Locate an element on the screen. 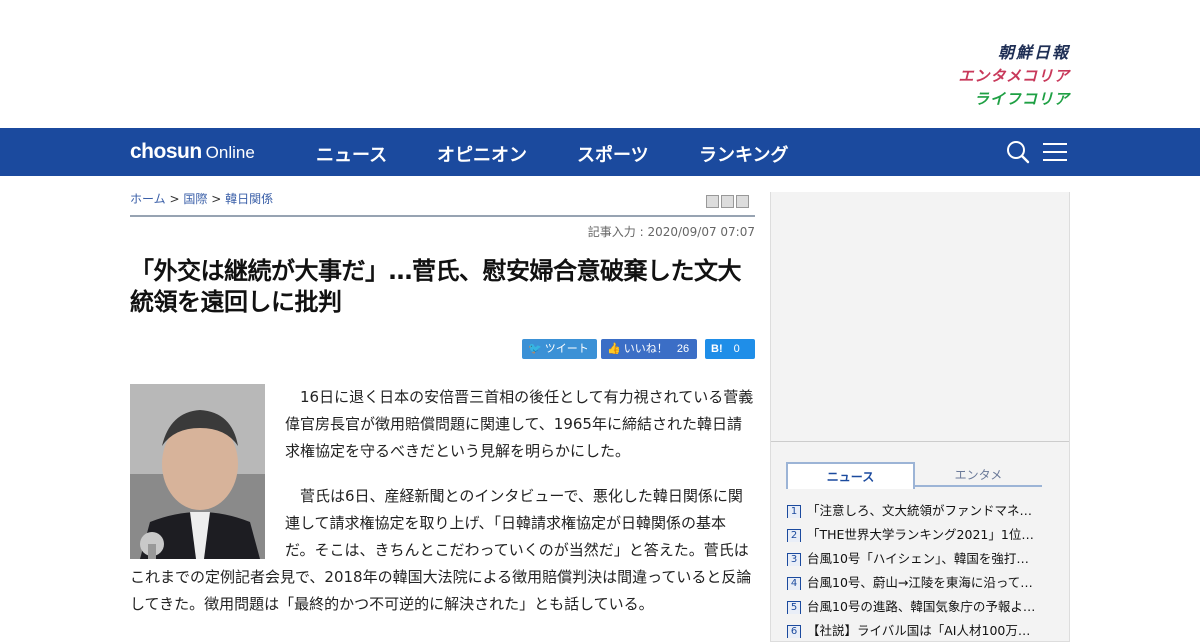  facebook-count: 26 is located at coordinates (683, 349).